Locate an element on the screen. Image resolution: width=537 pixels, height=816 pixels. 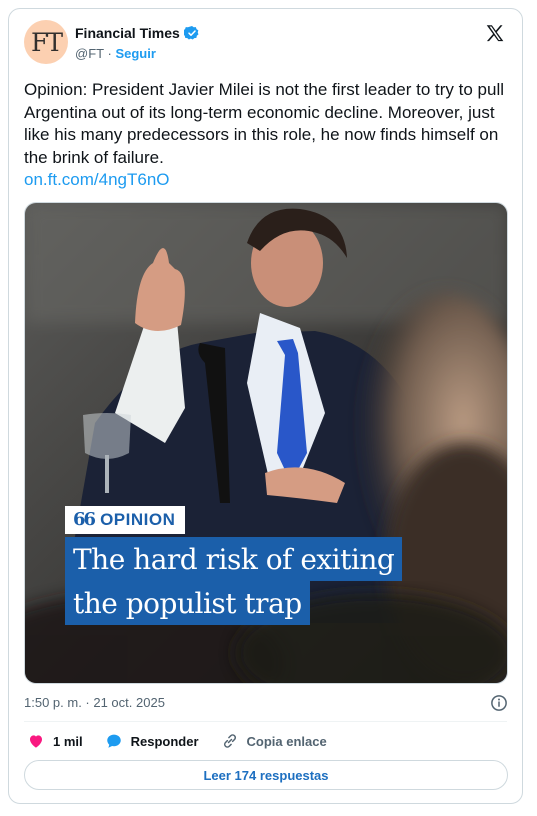
author-name-row: Financial Times is located at coordinates (137, 33).